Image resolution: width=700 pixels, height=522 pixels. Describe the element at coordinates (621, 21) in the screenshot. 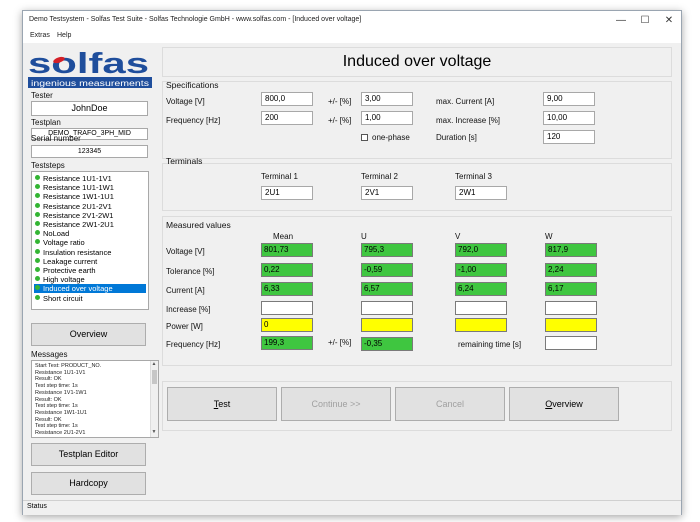

I see `minimize-button: —` at that location.